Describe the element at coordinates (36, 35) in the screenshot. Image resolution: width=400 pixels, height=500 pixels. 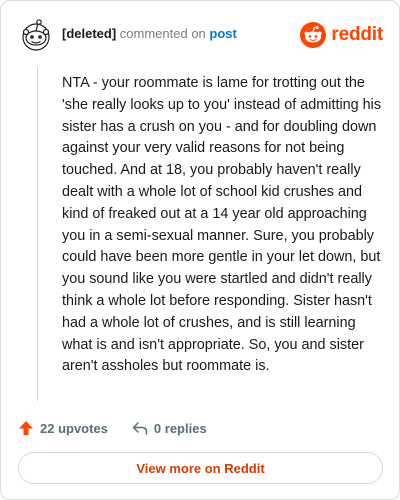
I see `snoo-avatar-icon` at that location.